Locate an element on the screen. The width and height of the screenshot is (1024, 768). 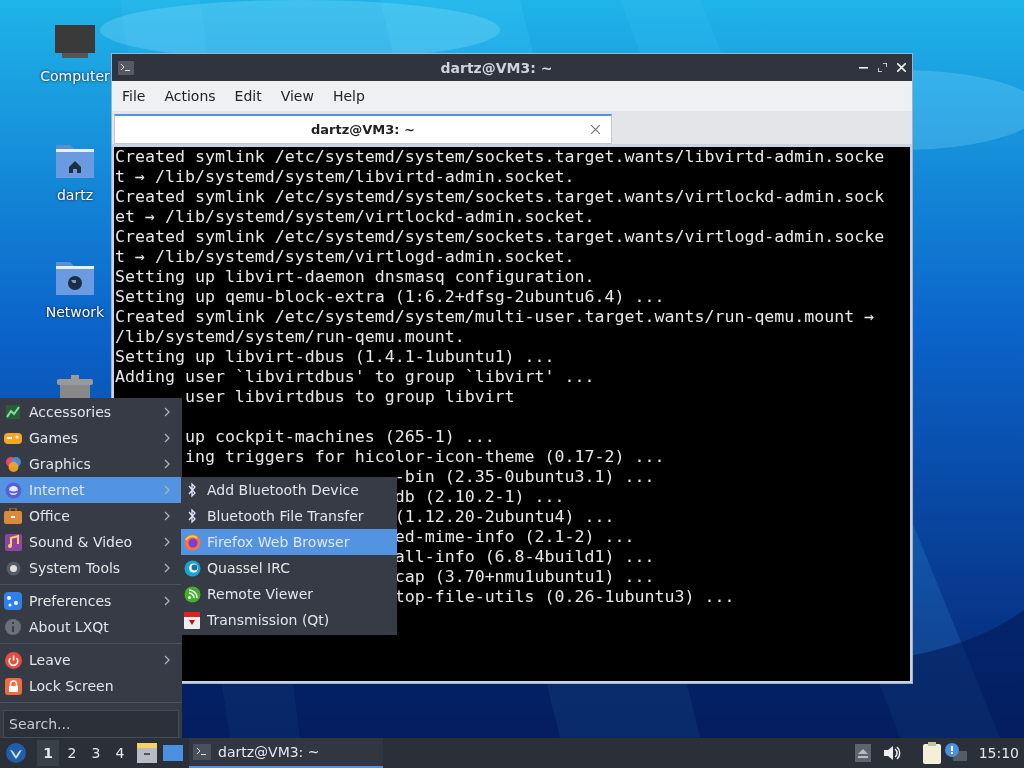
monitor-icon is located at coordinates (75, 42).